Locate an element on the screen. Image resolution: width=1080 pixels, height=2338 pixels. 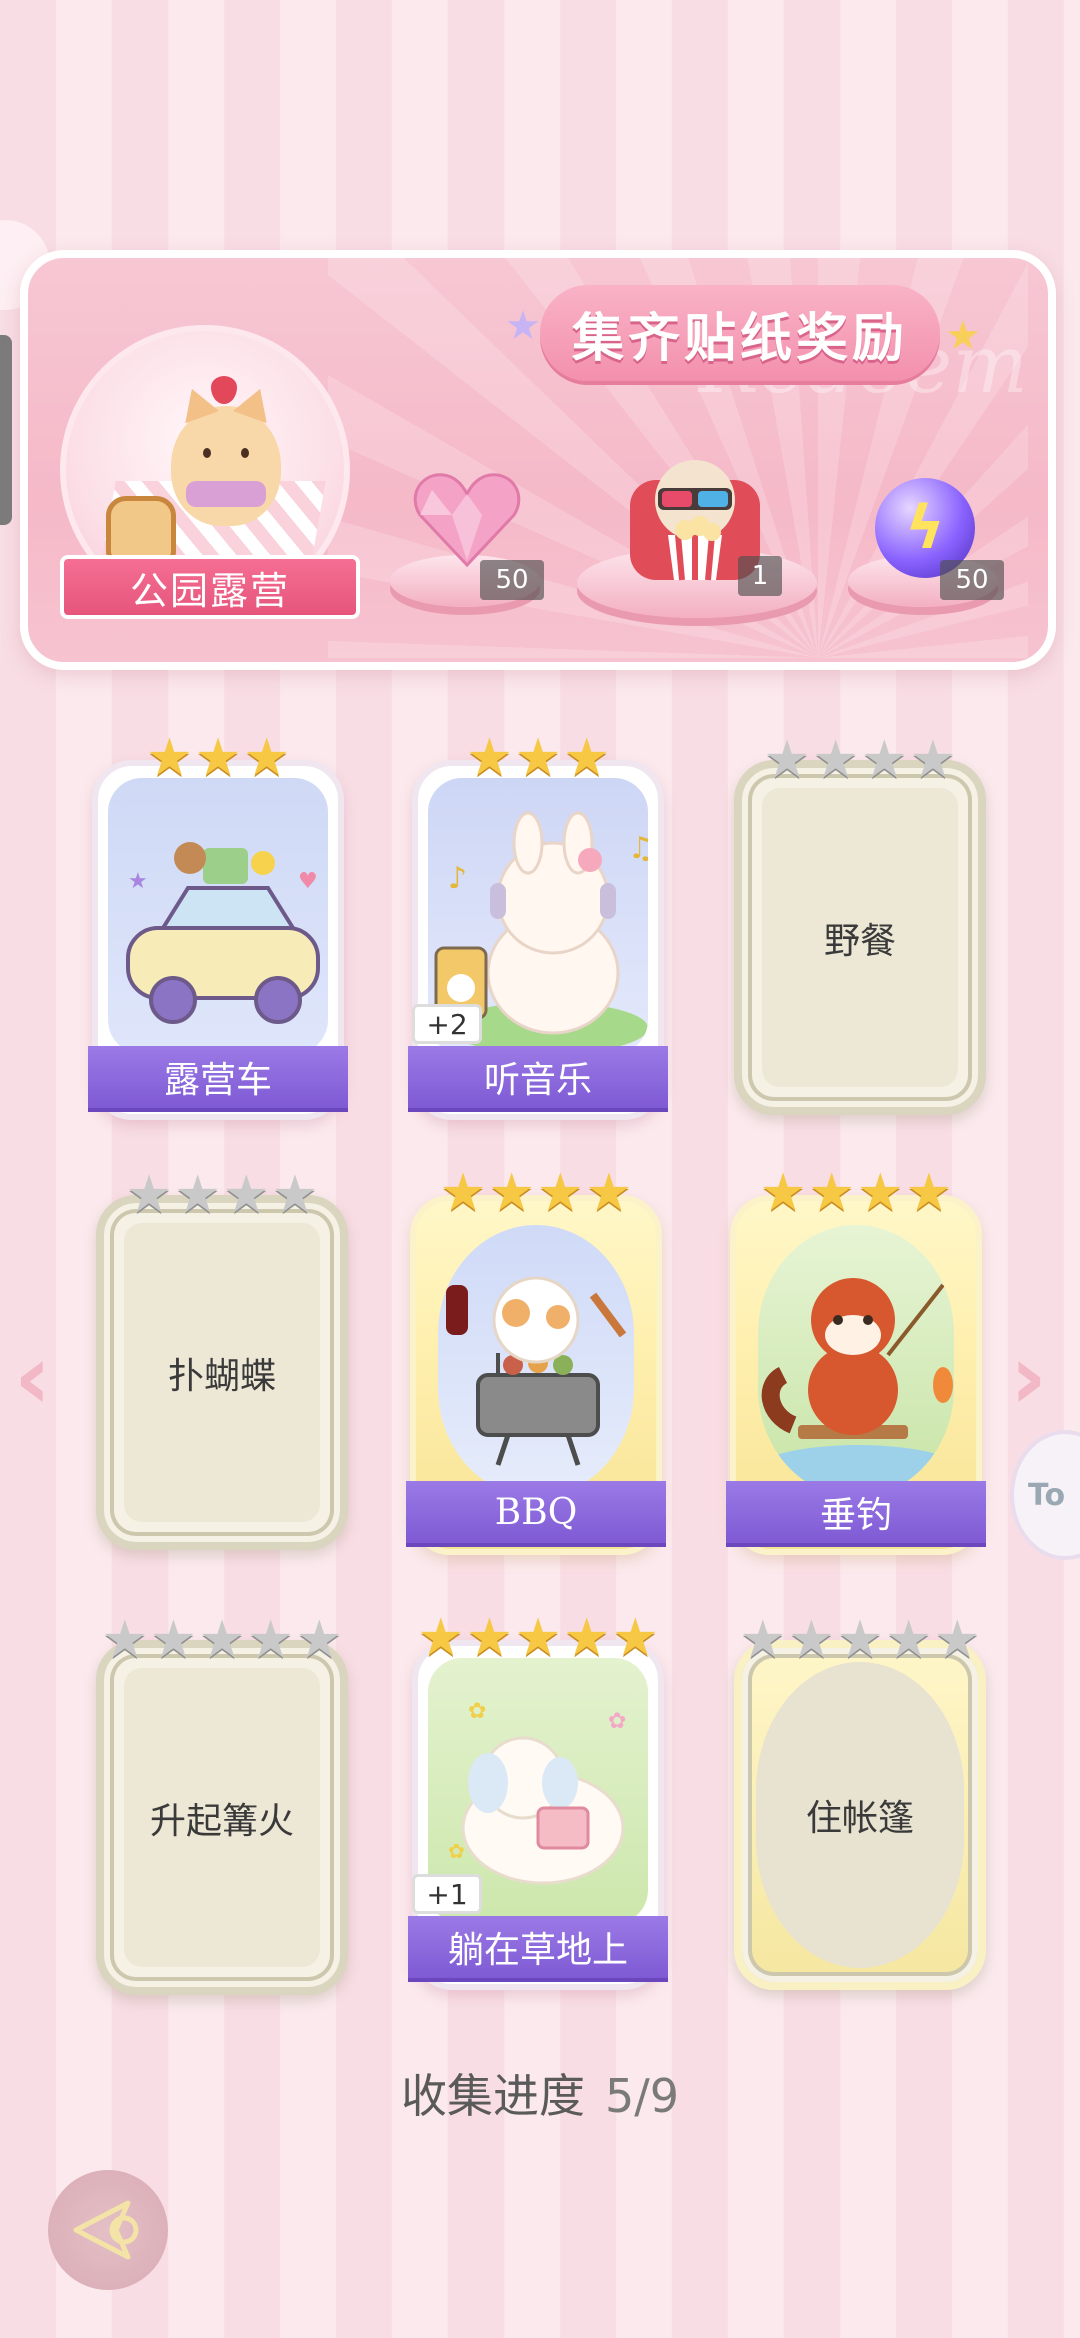
sticker-name-bar: 露营车 is located at coordinates (218, 1077).